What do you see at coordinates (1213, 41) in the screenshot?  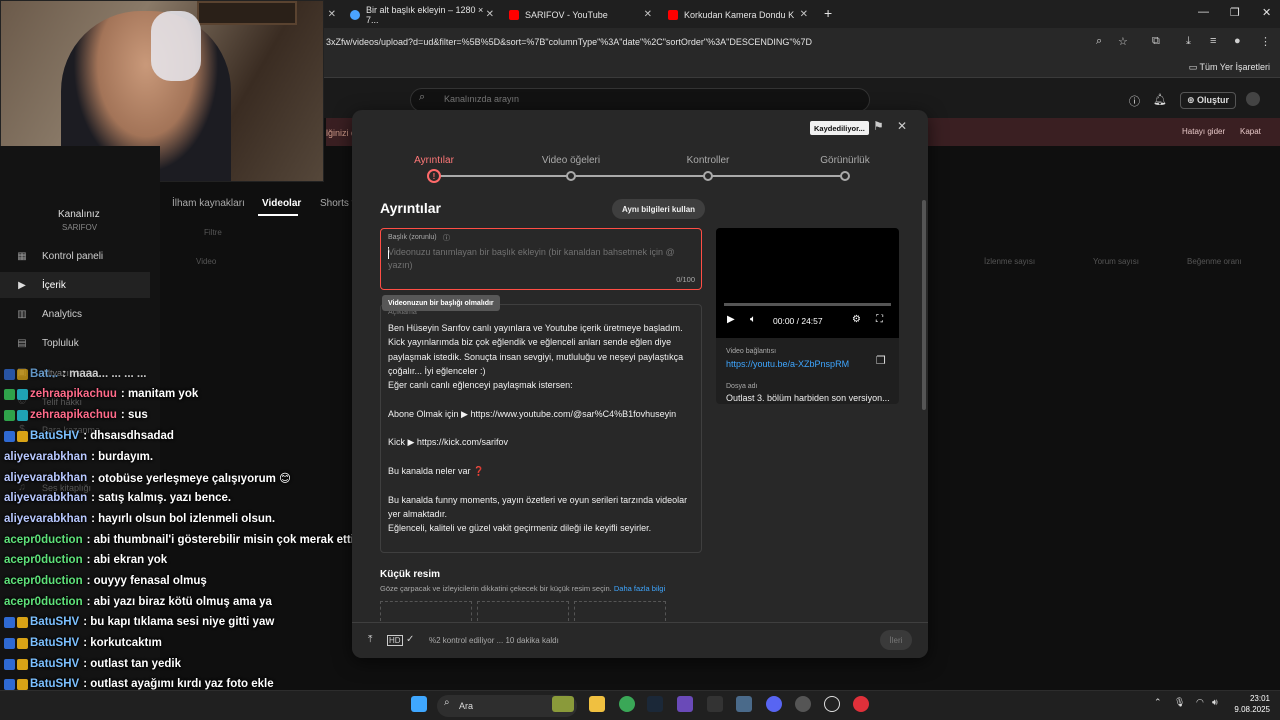 I see `media-icon: ≡` at bounding box center [1213, 41].